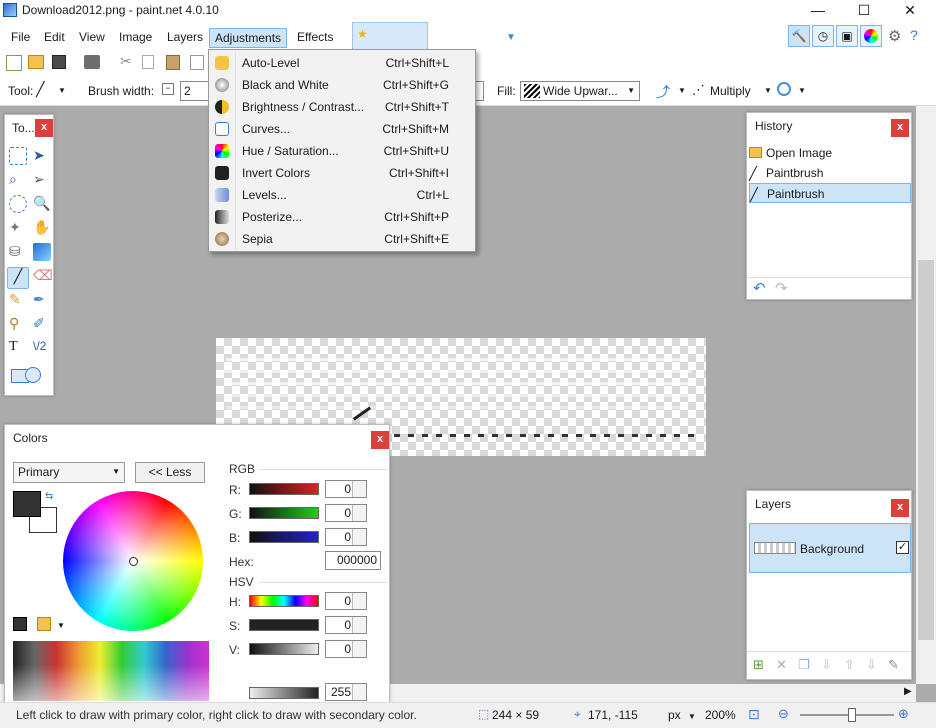  Describe the element at coordinates (900, 508) in the screenshot. I see `layers-close-button: x` at that location.